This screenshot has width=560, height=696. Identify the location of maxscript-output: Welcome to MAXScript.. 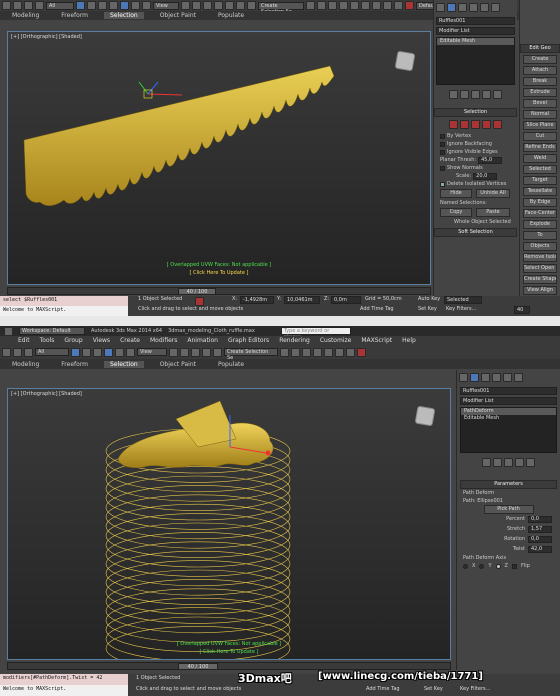
(64, 690).